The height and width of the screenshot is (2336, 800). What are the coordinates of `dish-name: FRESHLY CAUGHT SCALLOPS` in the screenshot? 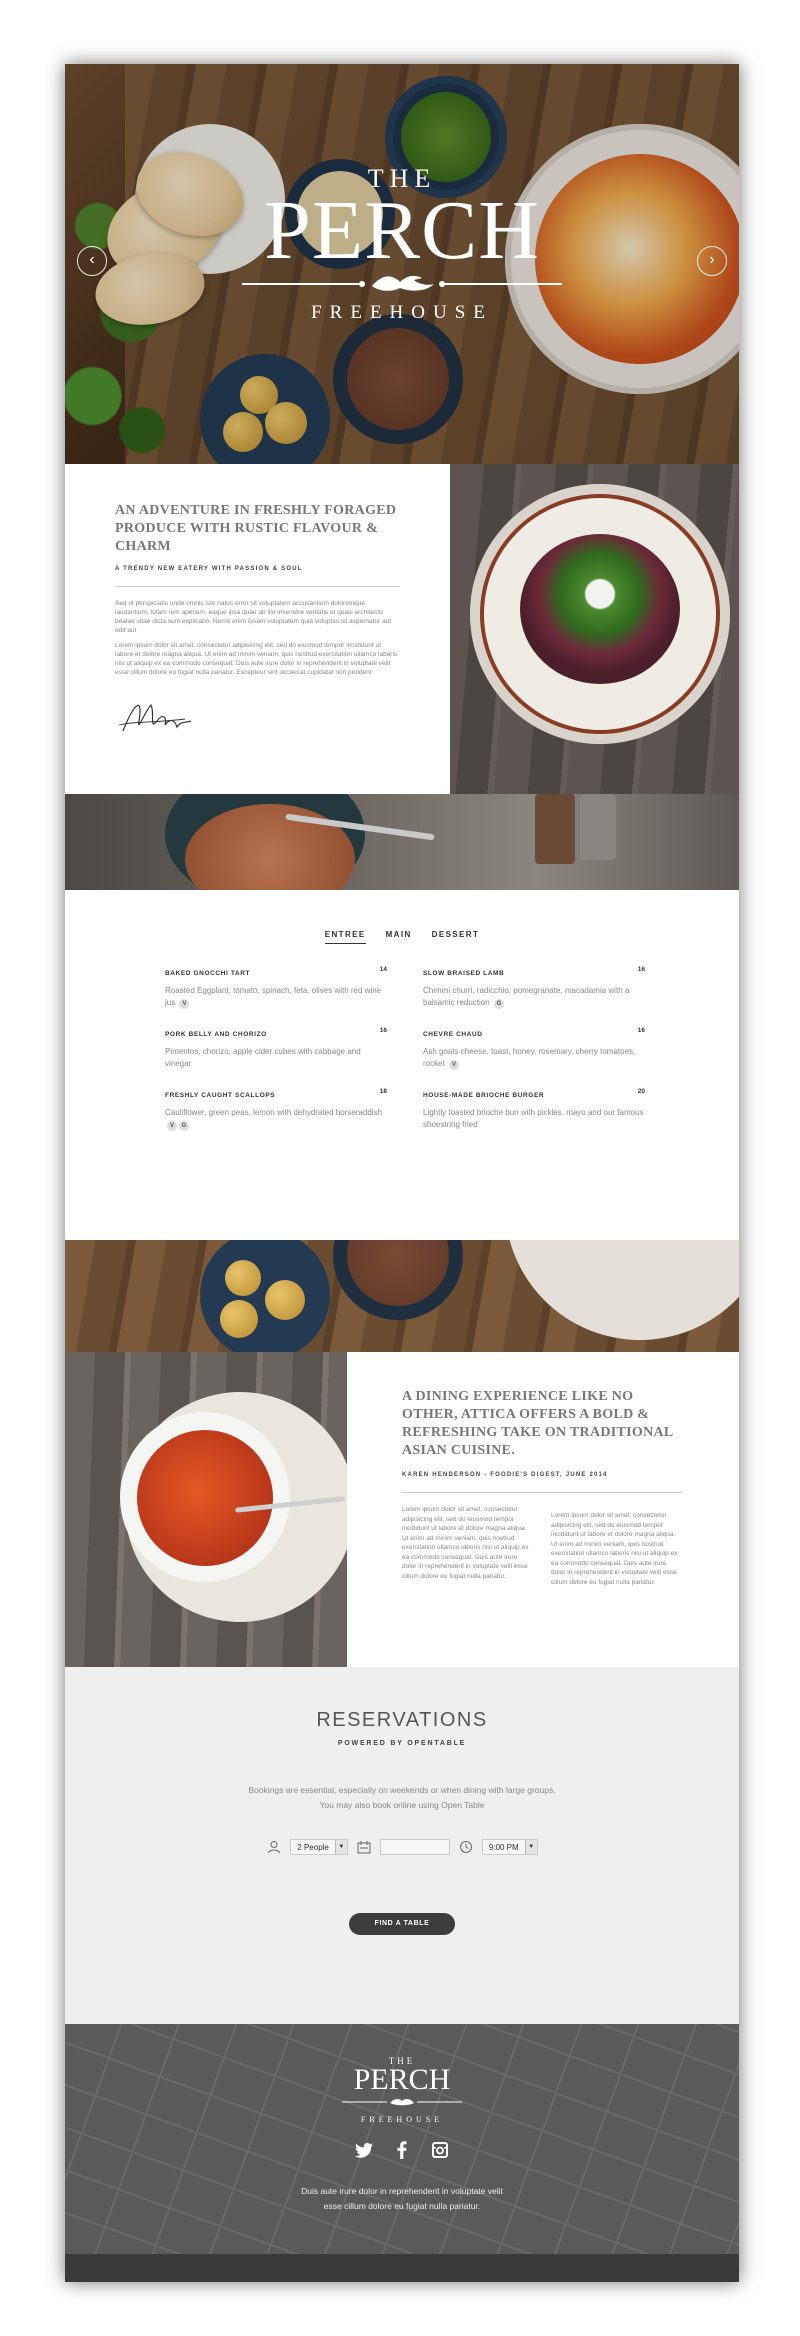 It's located at (220, 1095).